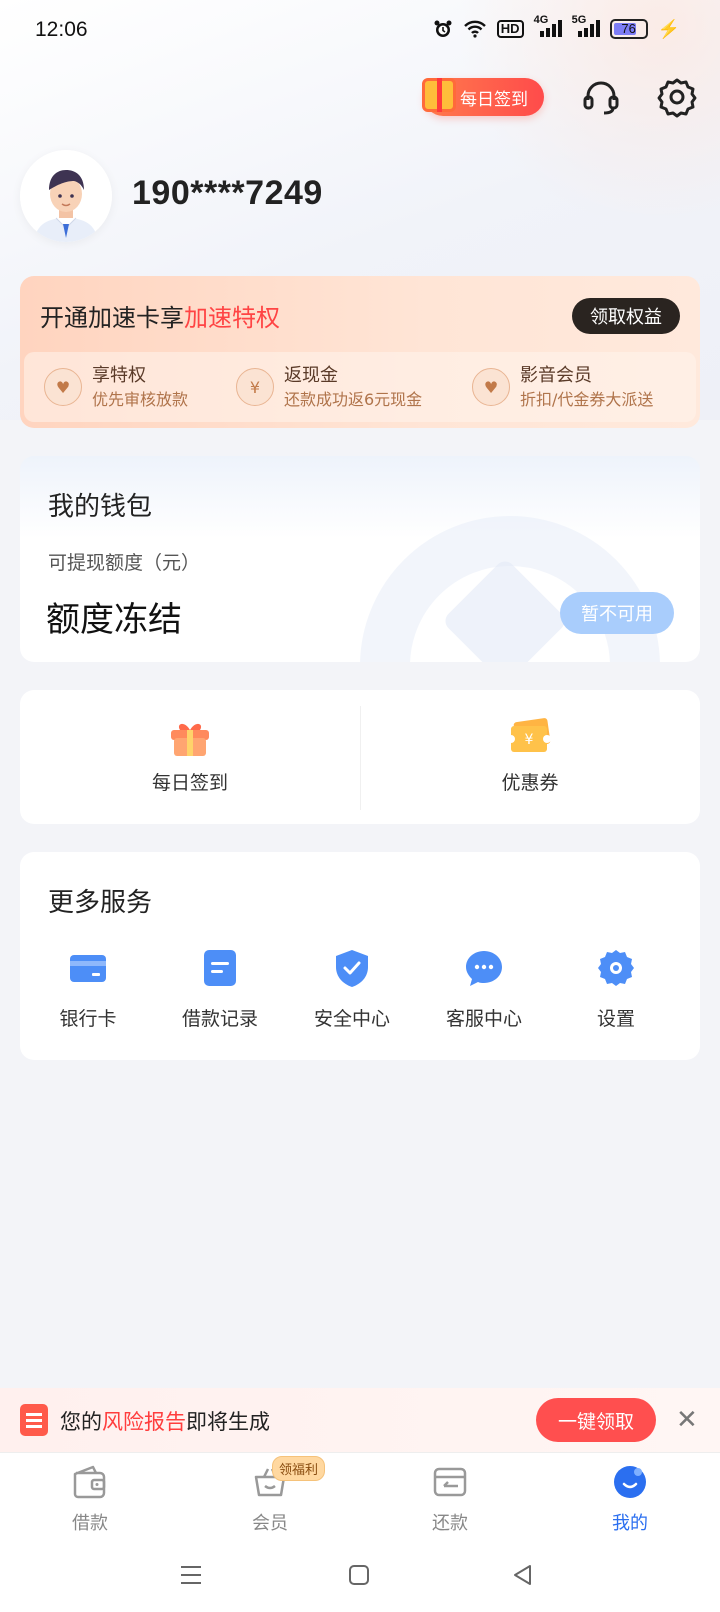  I want to click on charging-icon: ⚡, so click(668, 28).